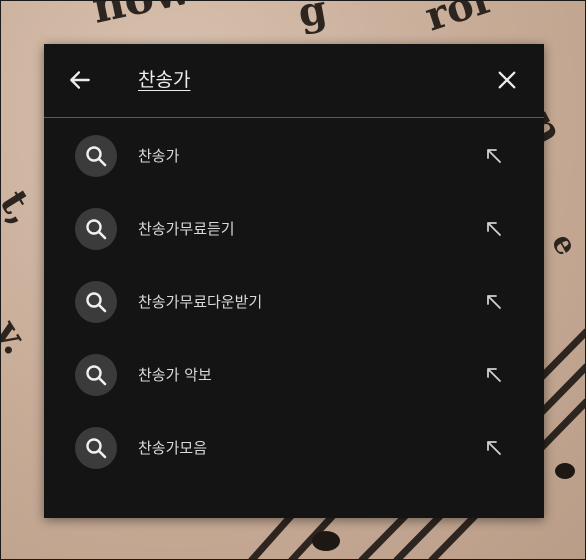 This screenshot has width=586, height=560. Describe the element at coordinates (20, 336) in the screenshot. I see `svg-text: y.` at that location.